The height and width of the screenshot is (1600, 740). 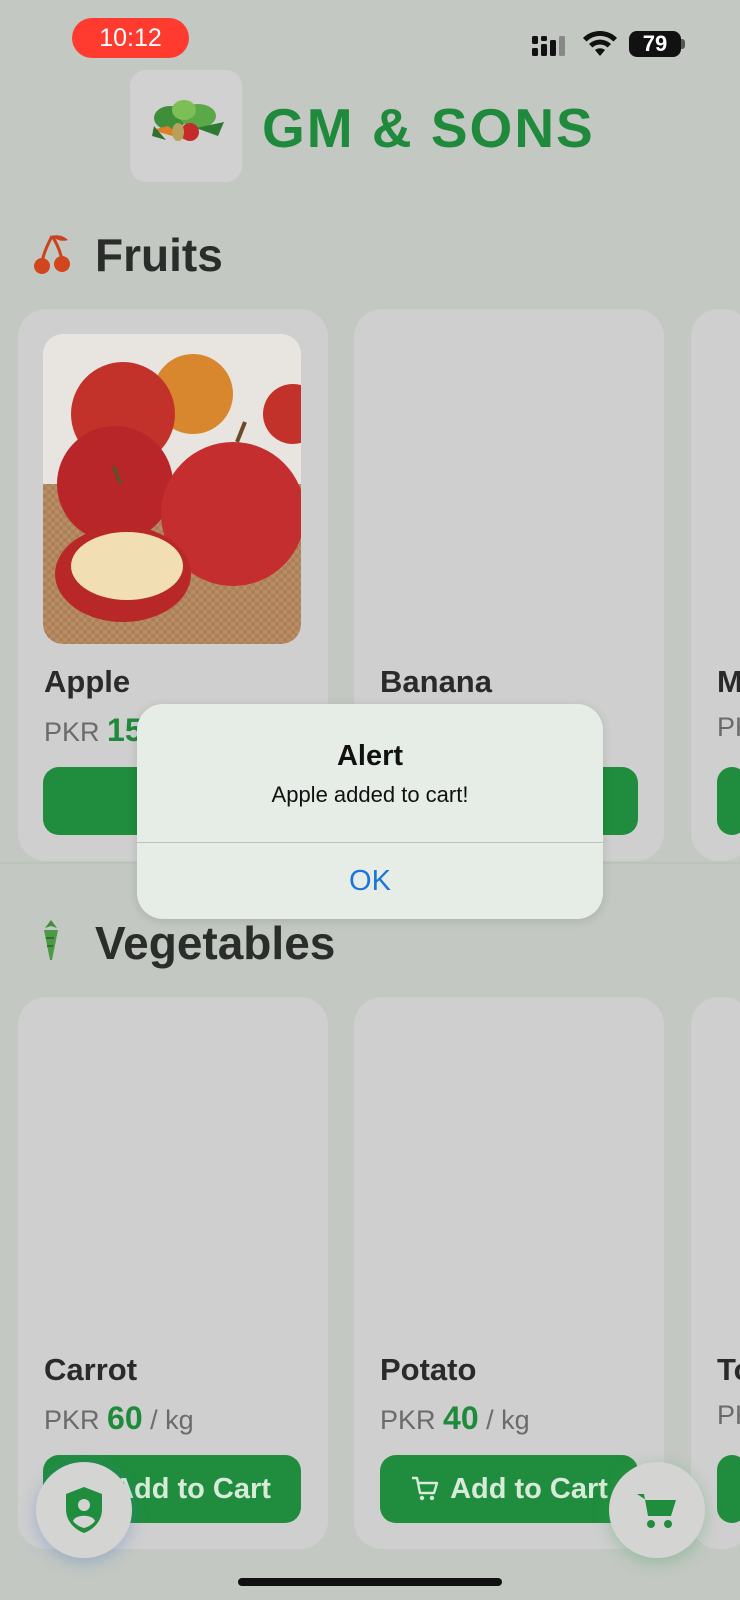 I want to click on signal-icon, so click(x=548, y=46).